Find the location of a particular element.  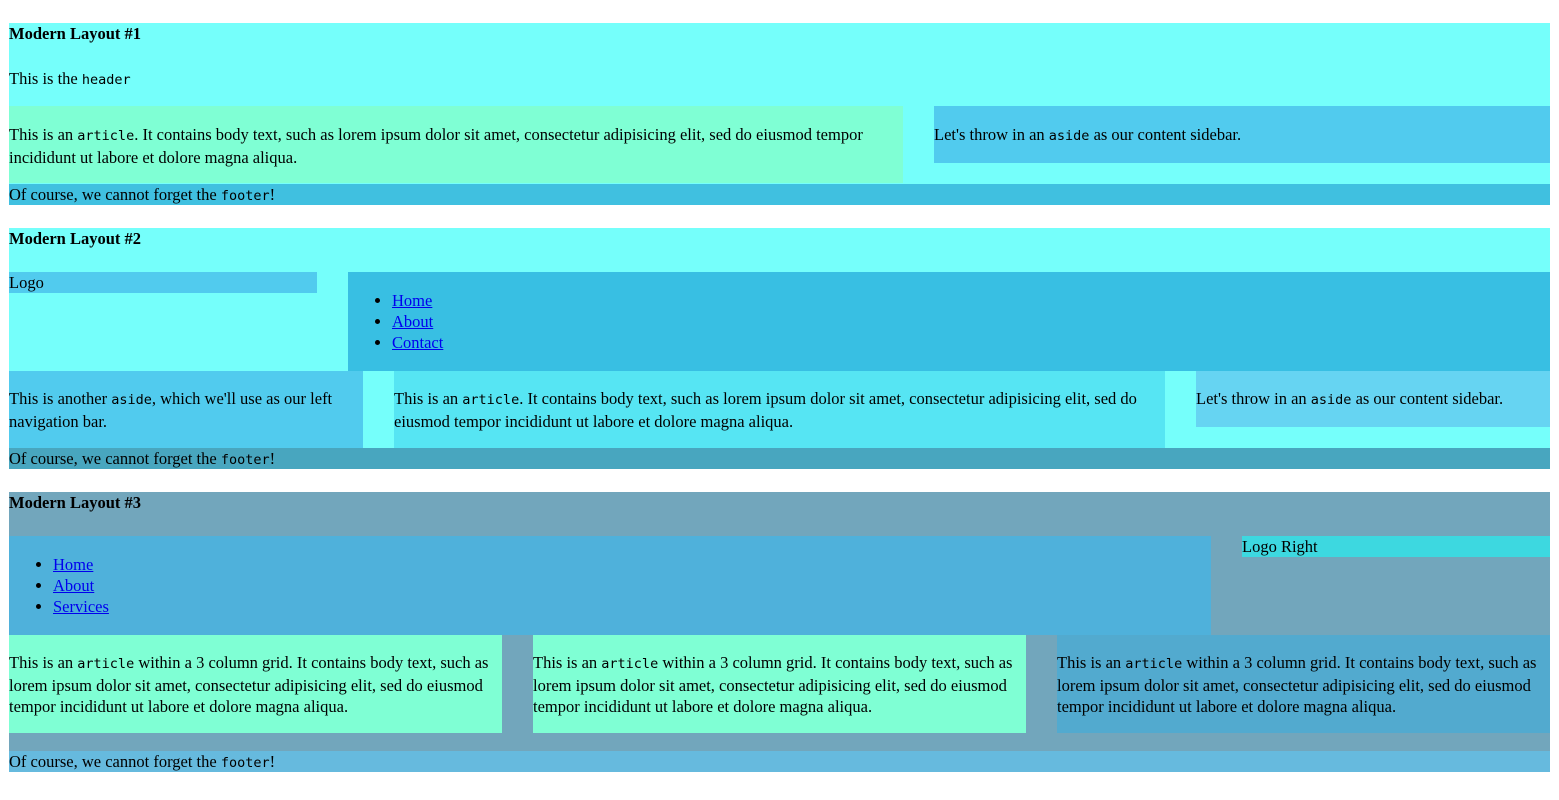

logo: Logo is located at coordinates (163, 282).